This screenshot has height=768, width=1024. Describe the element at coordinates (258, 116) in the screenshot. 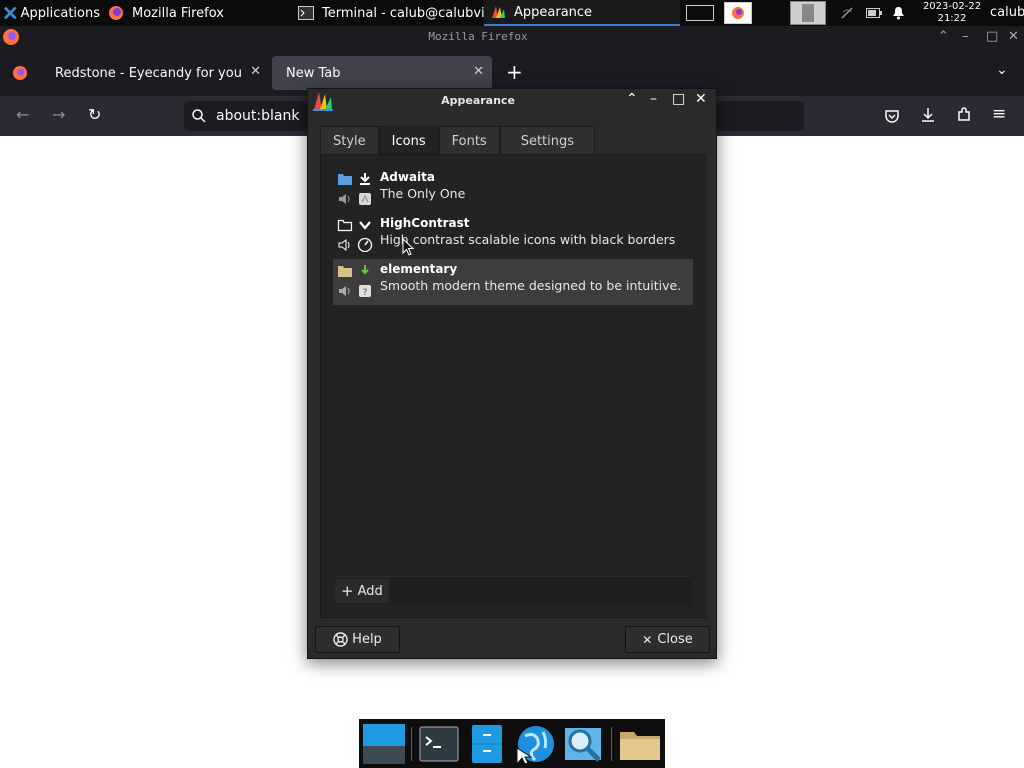

I see `url-text: about:blank` at that location.